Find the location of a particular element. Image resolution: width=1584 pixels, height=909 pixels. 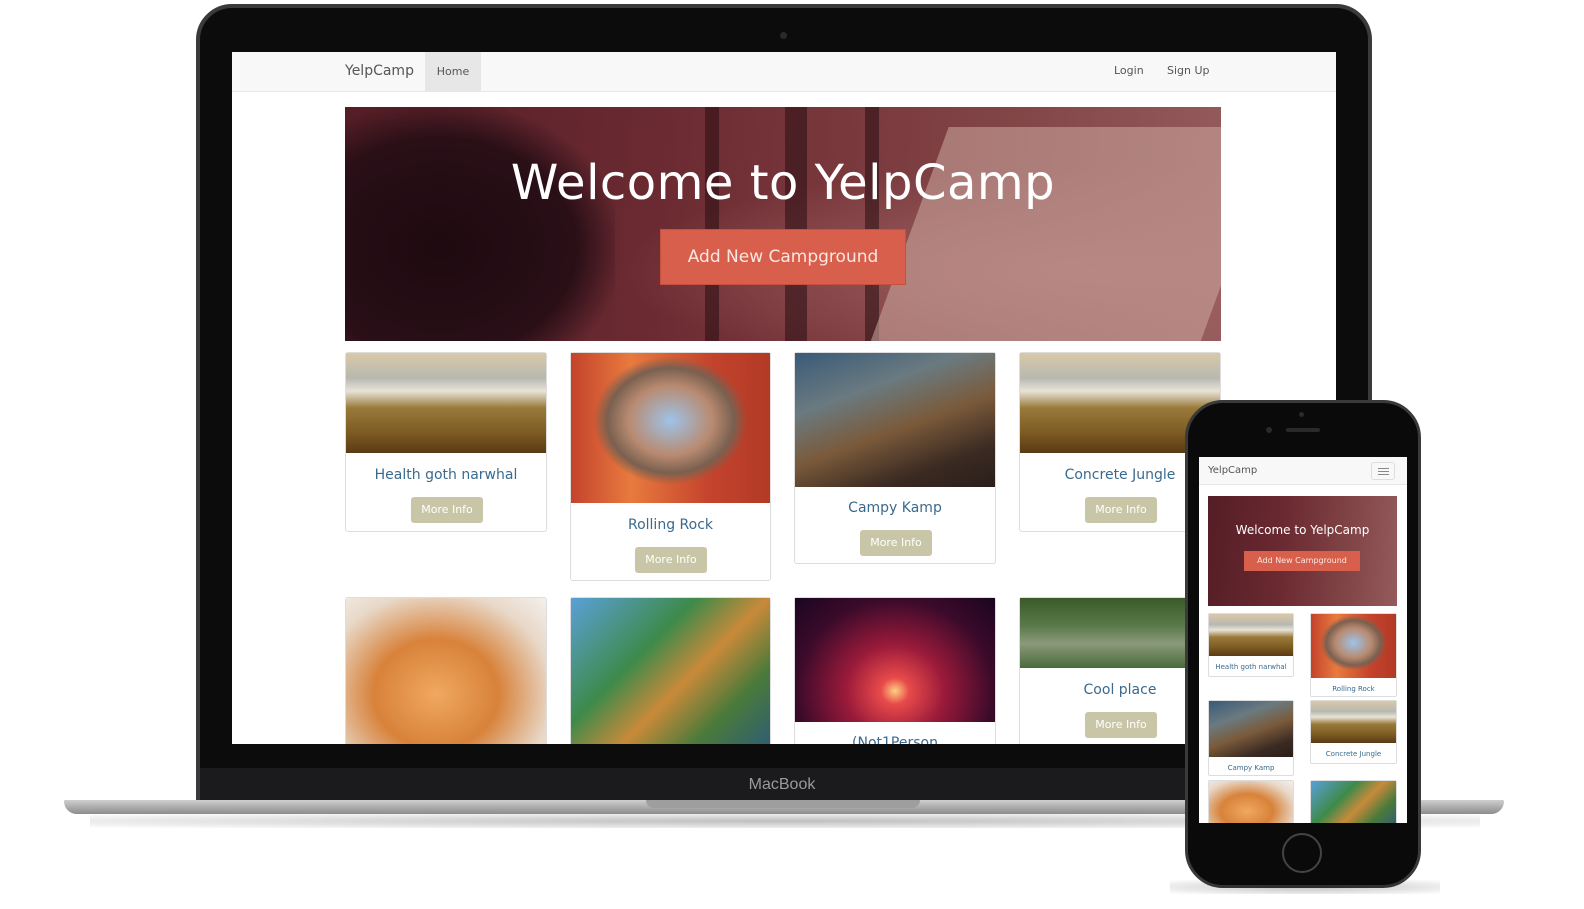

campground-card: Health goth narwhal More Info is located at coordinates (446, 442).